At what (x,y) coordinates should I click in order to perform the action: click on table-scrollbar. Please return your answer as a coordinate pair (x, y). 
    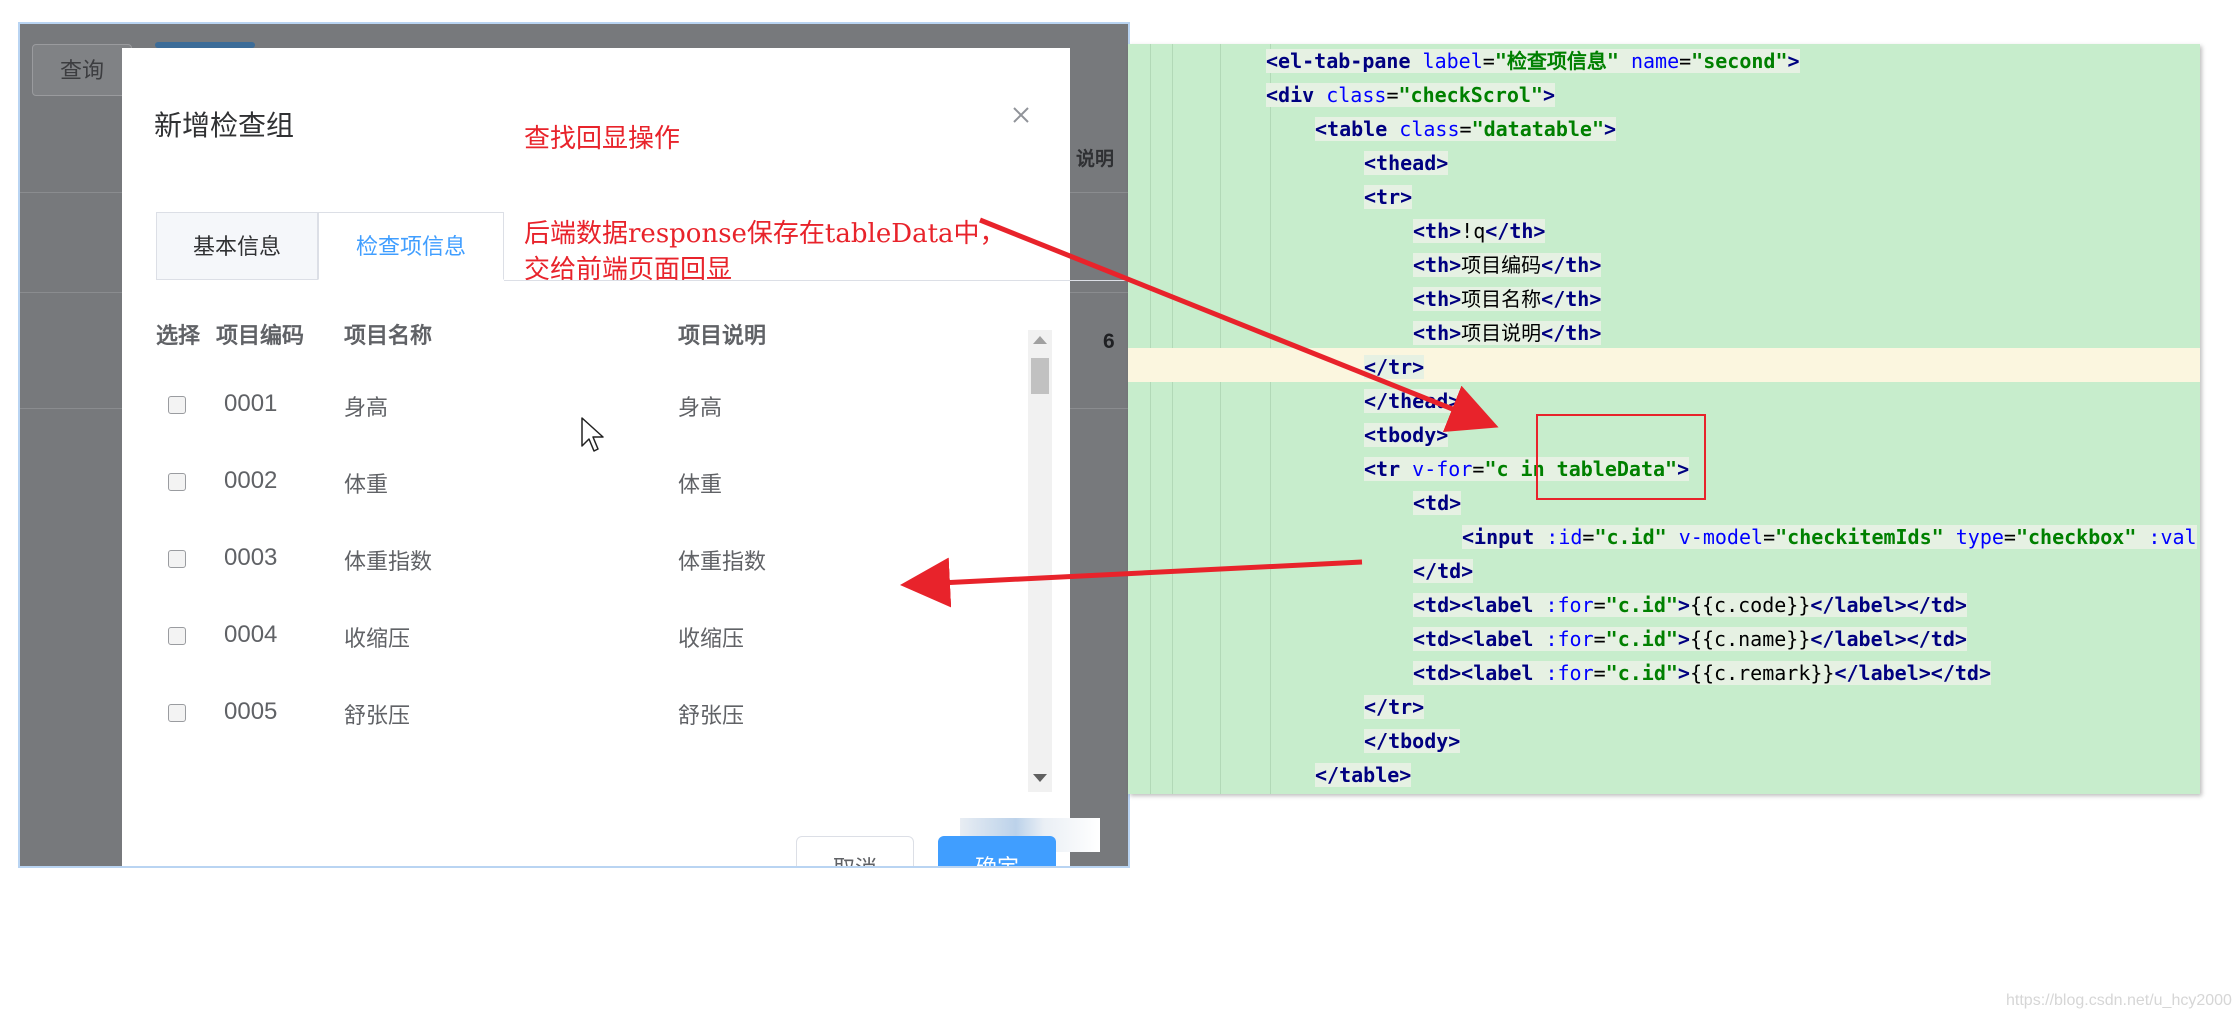
    Looking at the image, I should click on (1040, 561).